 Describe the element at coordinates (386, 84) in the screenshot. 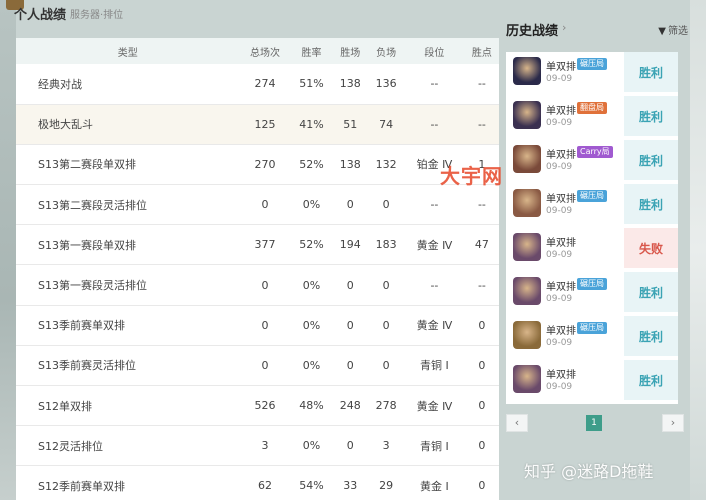

I see `stats-cell-losses: 136` at that location.